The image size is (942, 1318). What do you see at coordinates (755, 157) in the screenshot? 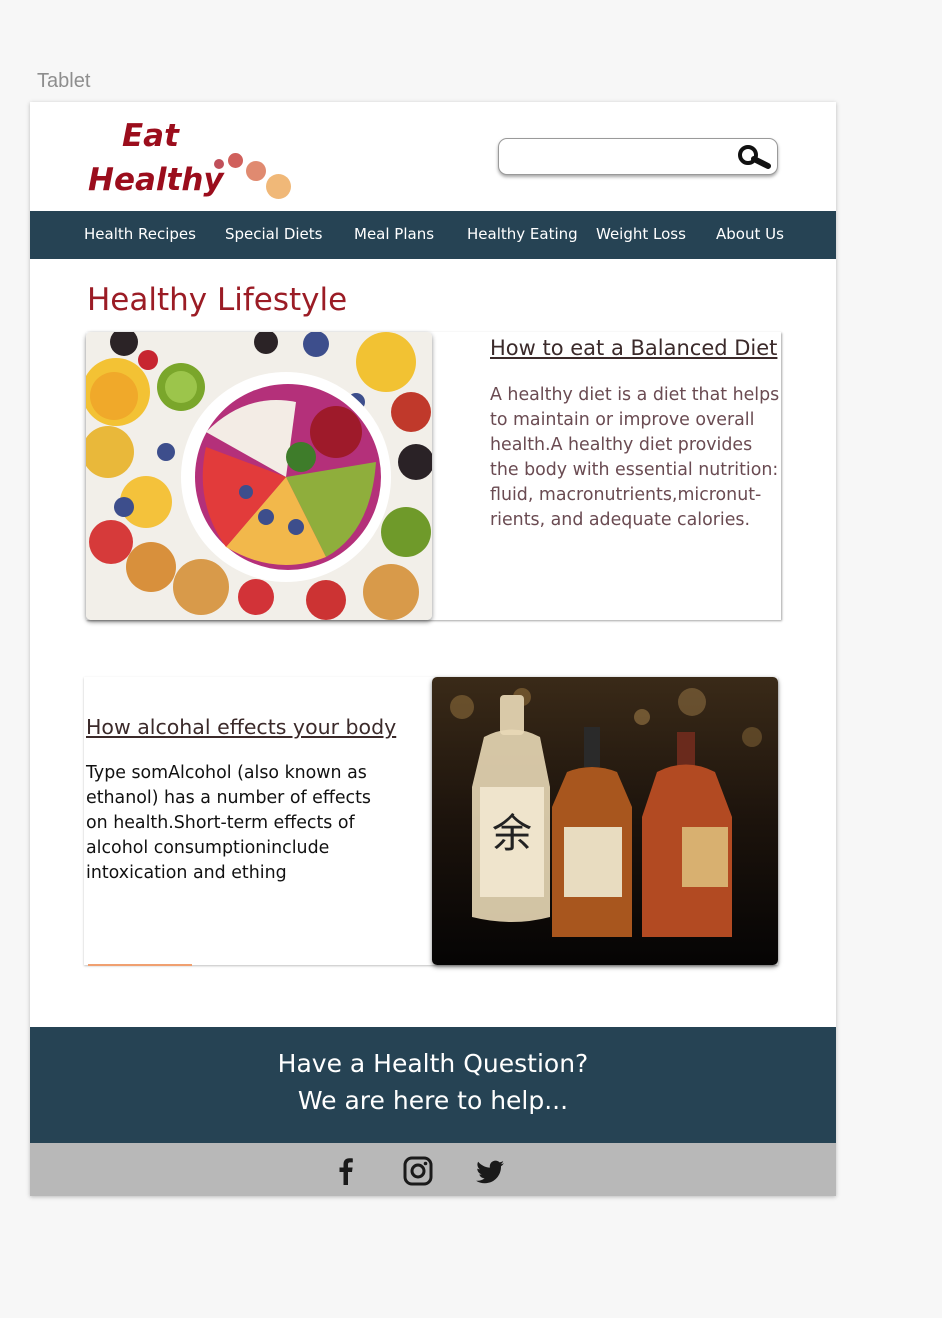
I see `search-icon` at bounding box center [755, 157].